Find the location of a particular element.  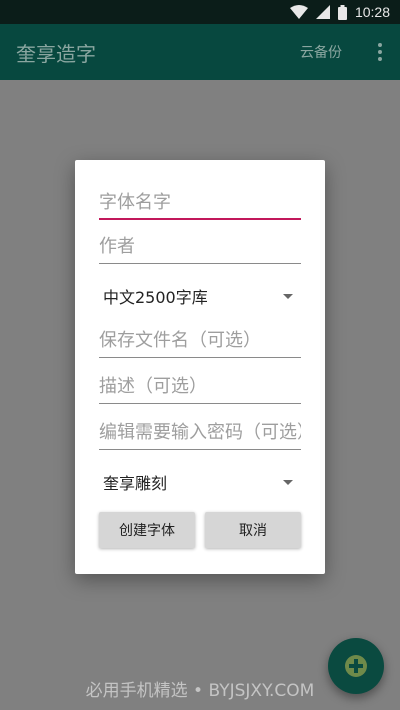

app-actions: 云备份 is located at coordinates (350, 52).